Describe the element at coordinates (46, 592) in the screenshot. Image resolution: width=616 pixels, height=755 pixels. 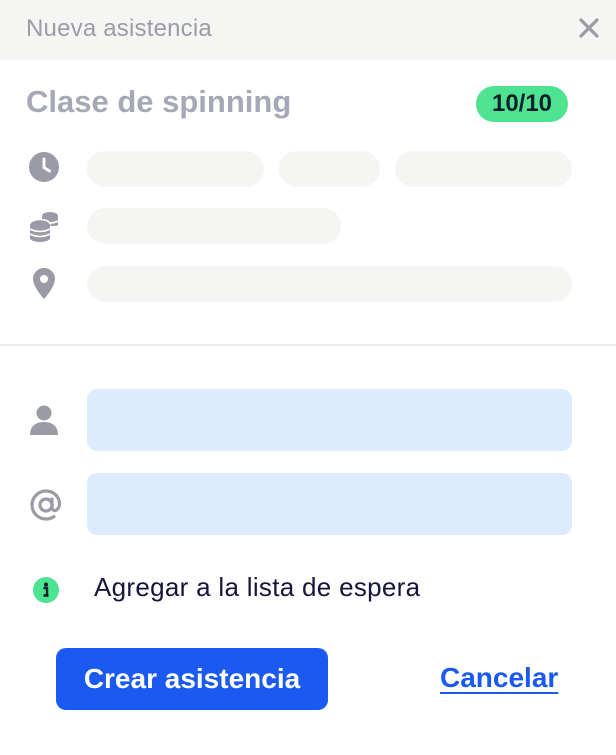
I see `info-icon` at that location.